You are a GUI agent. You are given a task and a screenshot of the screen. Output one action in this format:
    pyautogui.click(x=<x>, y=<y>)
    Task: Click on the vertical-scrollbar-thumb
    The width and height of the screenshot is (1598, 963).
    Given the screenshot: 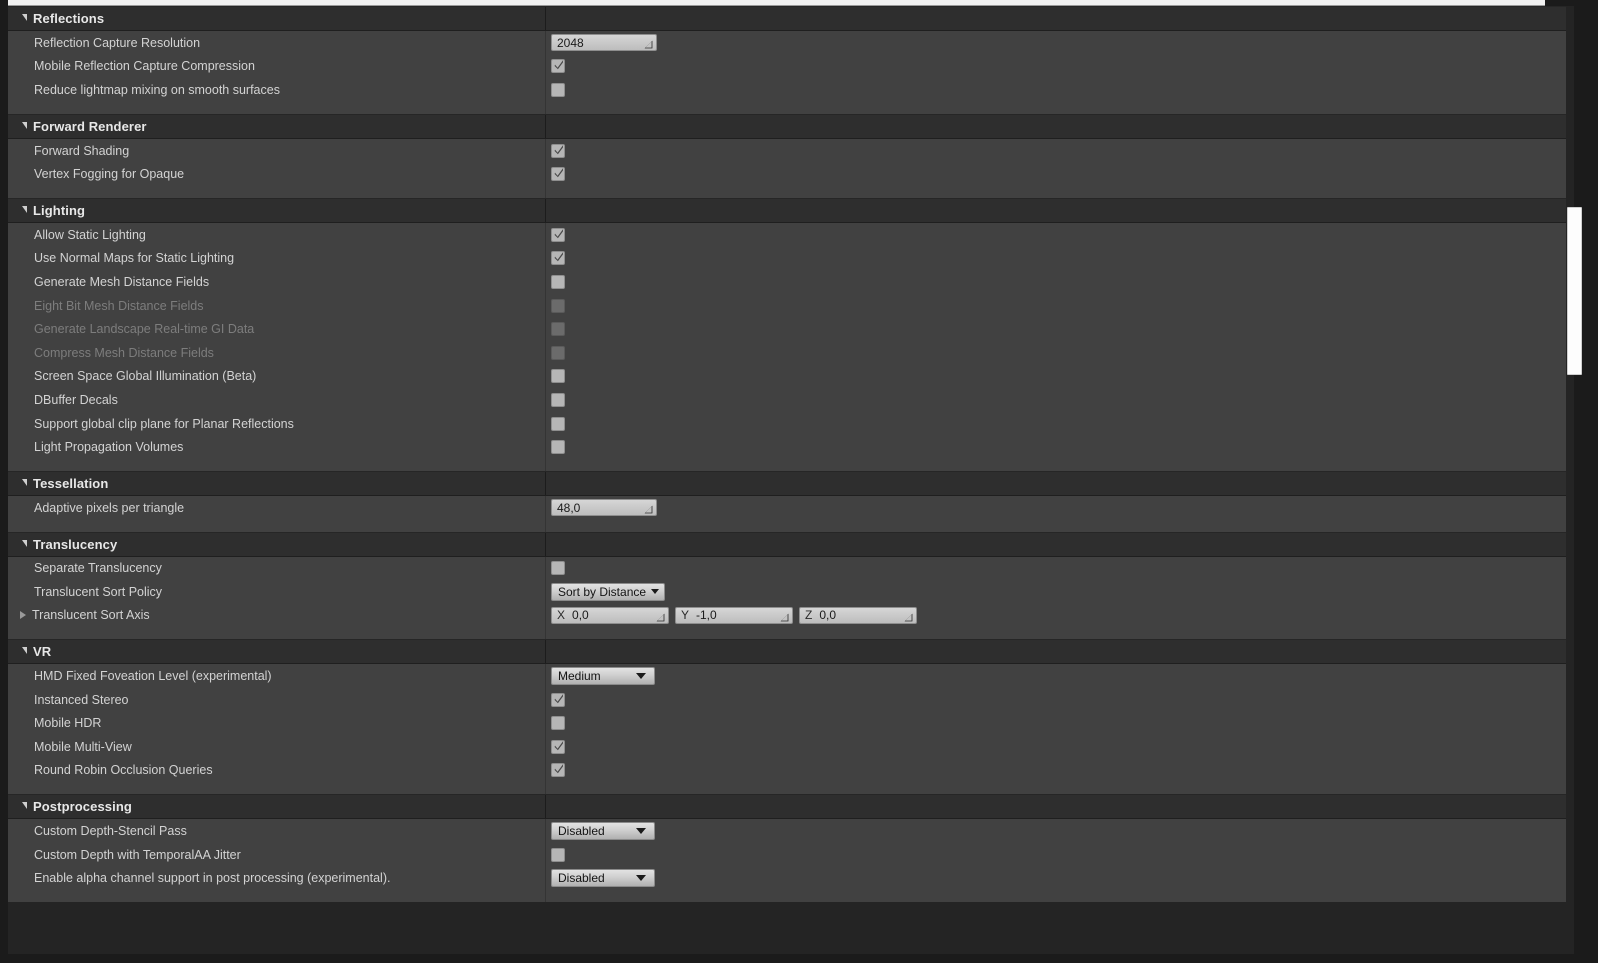 What is the action you would take?
    pyautogui.click(x=1574, y=291)
    